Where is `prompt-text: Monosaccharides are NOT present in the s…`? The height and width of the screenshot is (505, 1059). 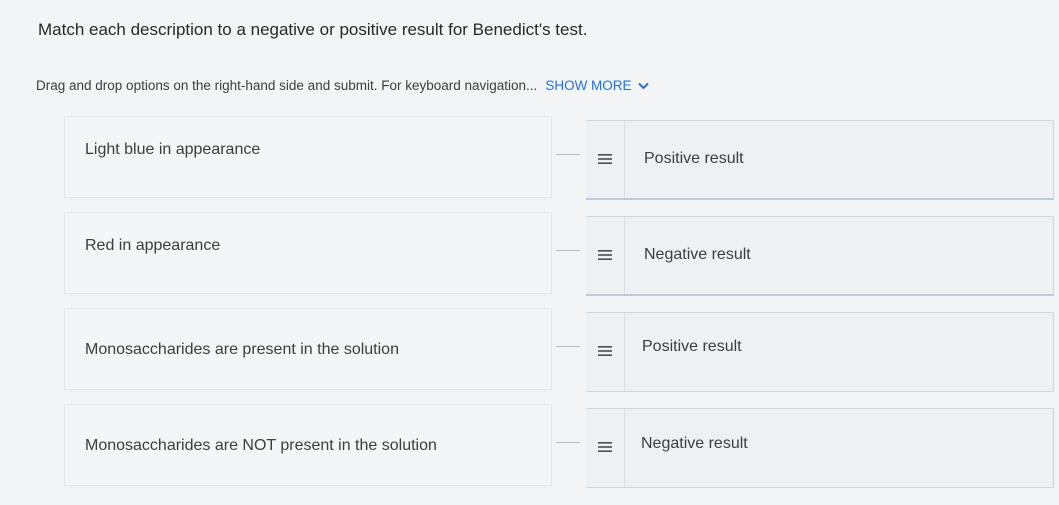 prompt-text: Monosaccharides are NOT present in the s… is located at coordinates (261, 445).